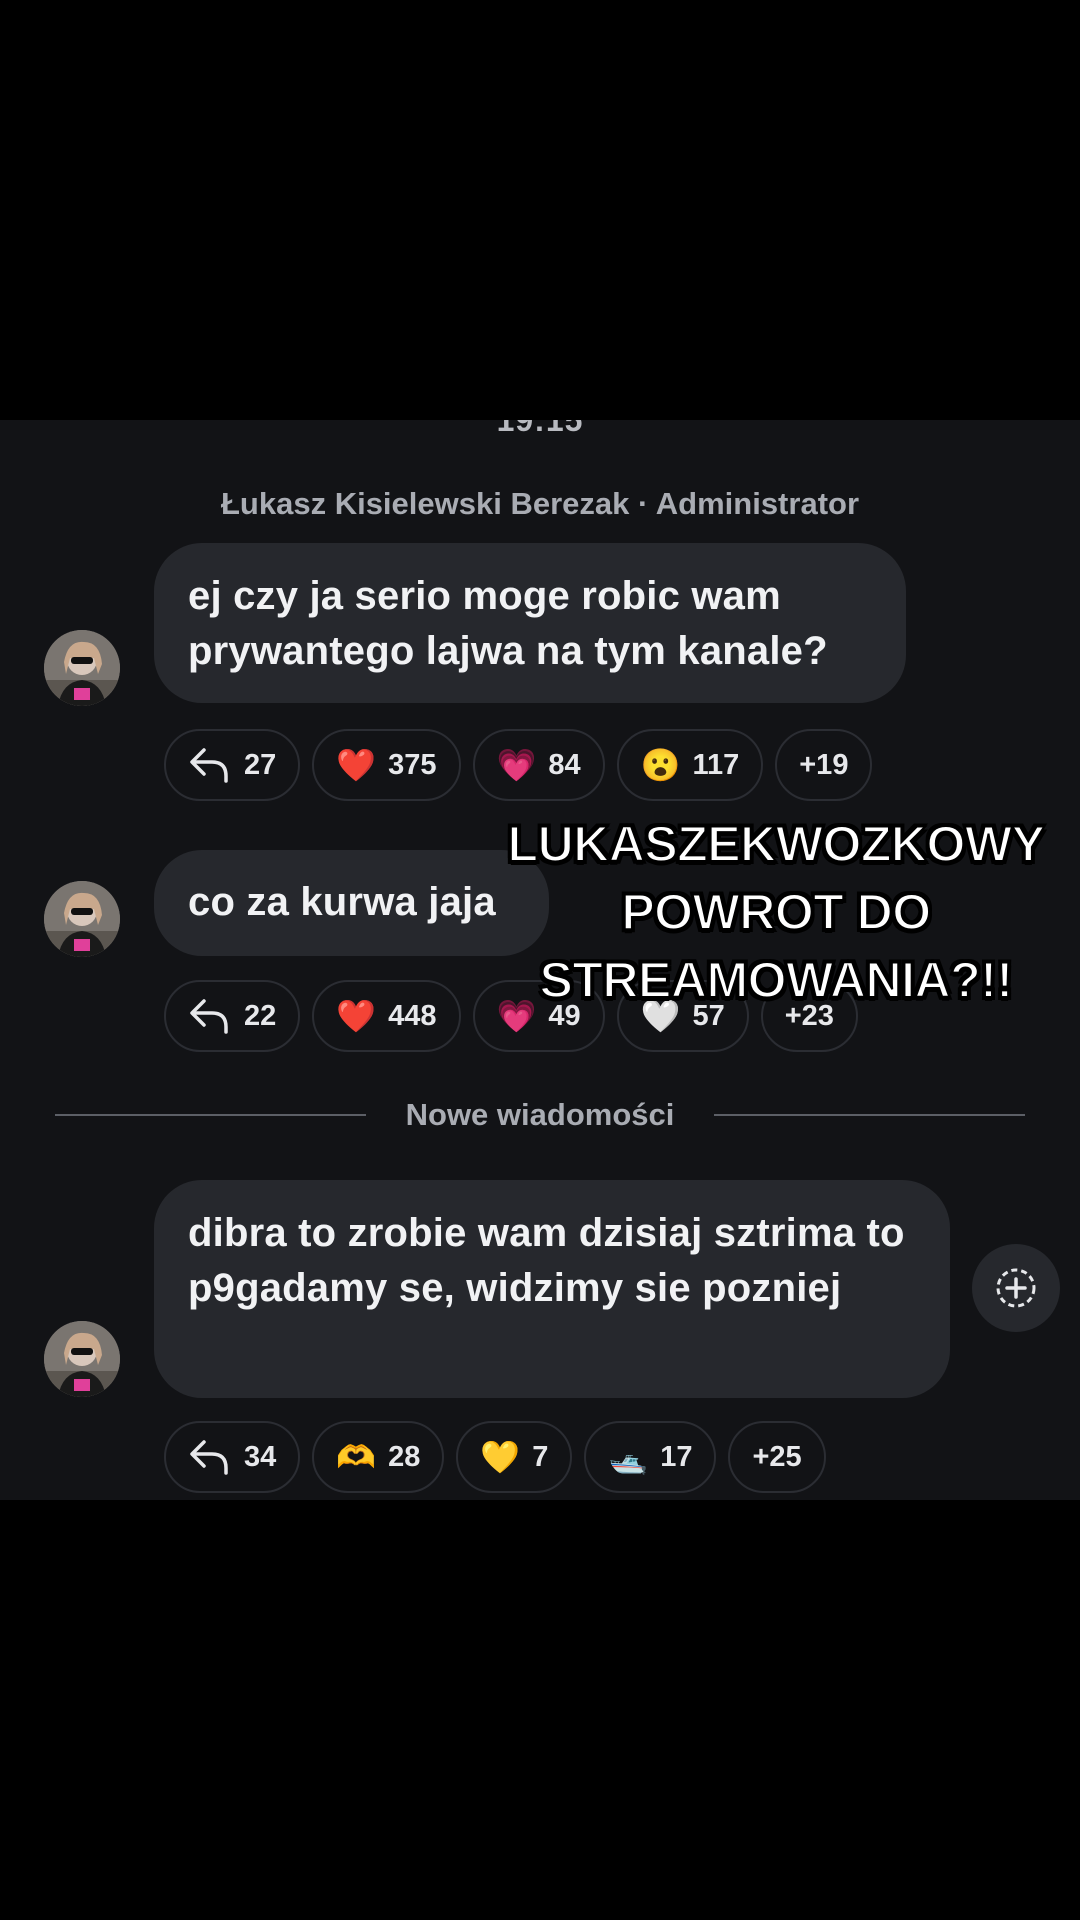 The width and height of the screenshot is (1080, 1920). I want to click on boat-emoji-icon: 🛥️, so click(628, 1457).